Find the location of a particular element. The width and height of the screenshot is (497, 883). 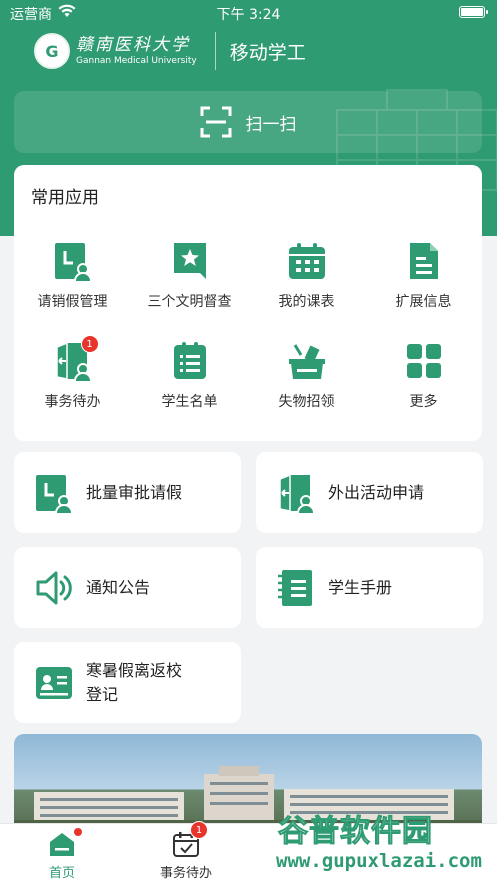

tab-label: 首页 is located at coordinates (61, 873).